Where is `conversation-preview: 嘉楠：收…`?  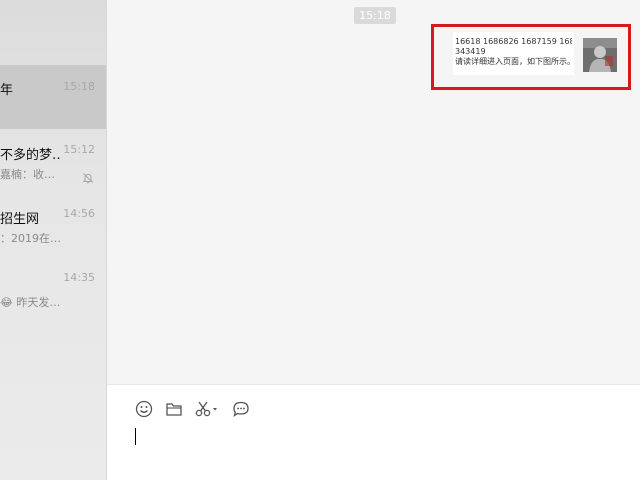 conversation-preview: 嘉楠：收… is located at coordinates (27, 174).